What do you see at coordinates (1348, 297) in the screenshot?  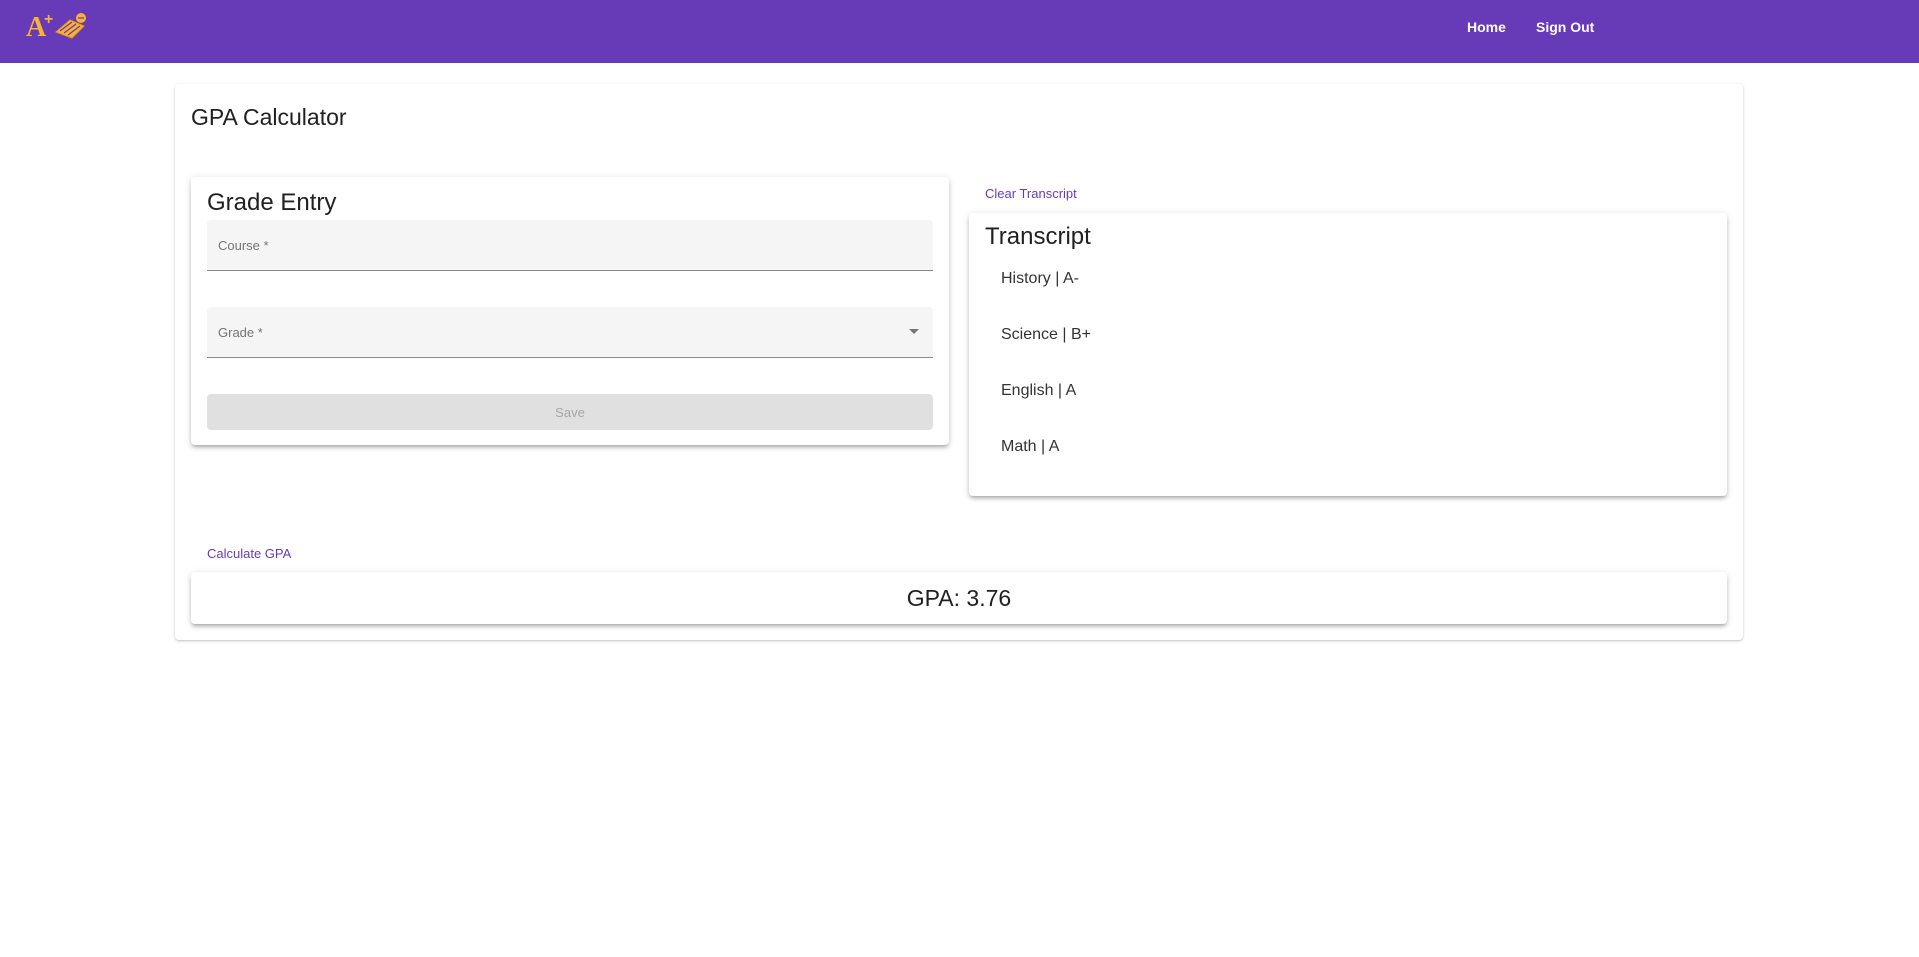 I see `transcript-item: History | A-` at bounding box center [1348, 297].